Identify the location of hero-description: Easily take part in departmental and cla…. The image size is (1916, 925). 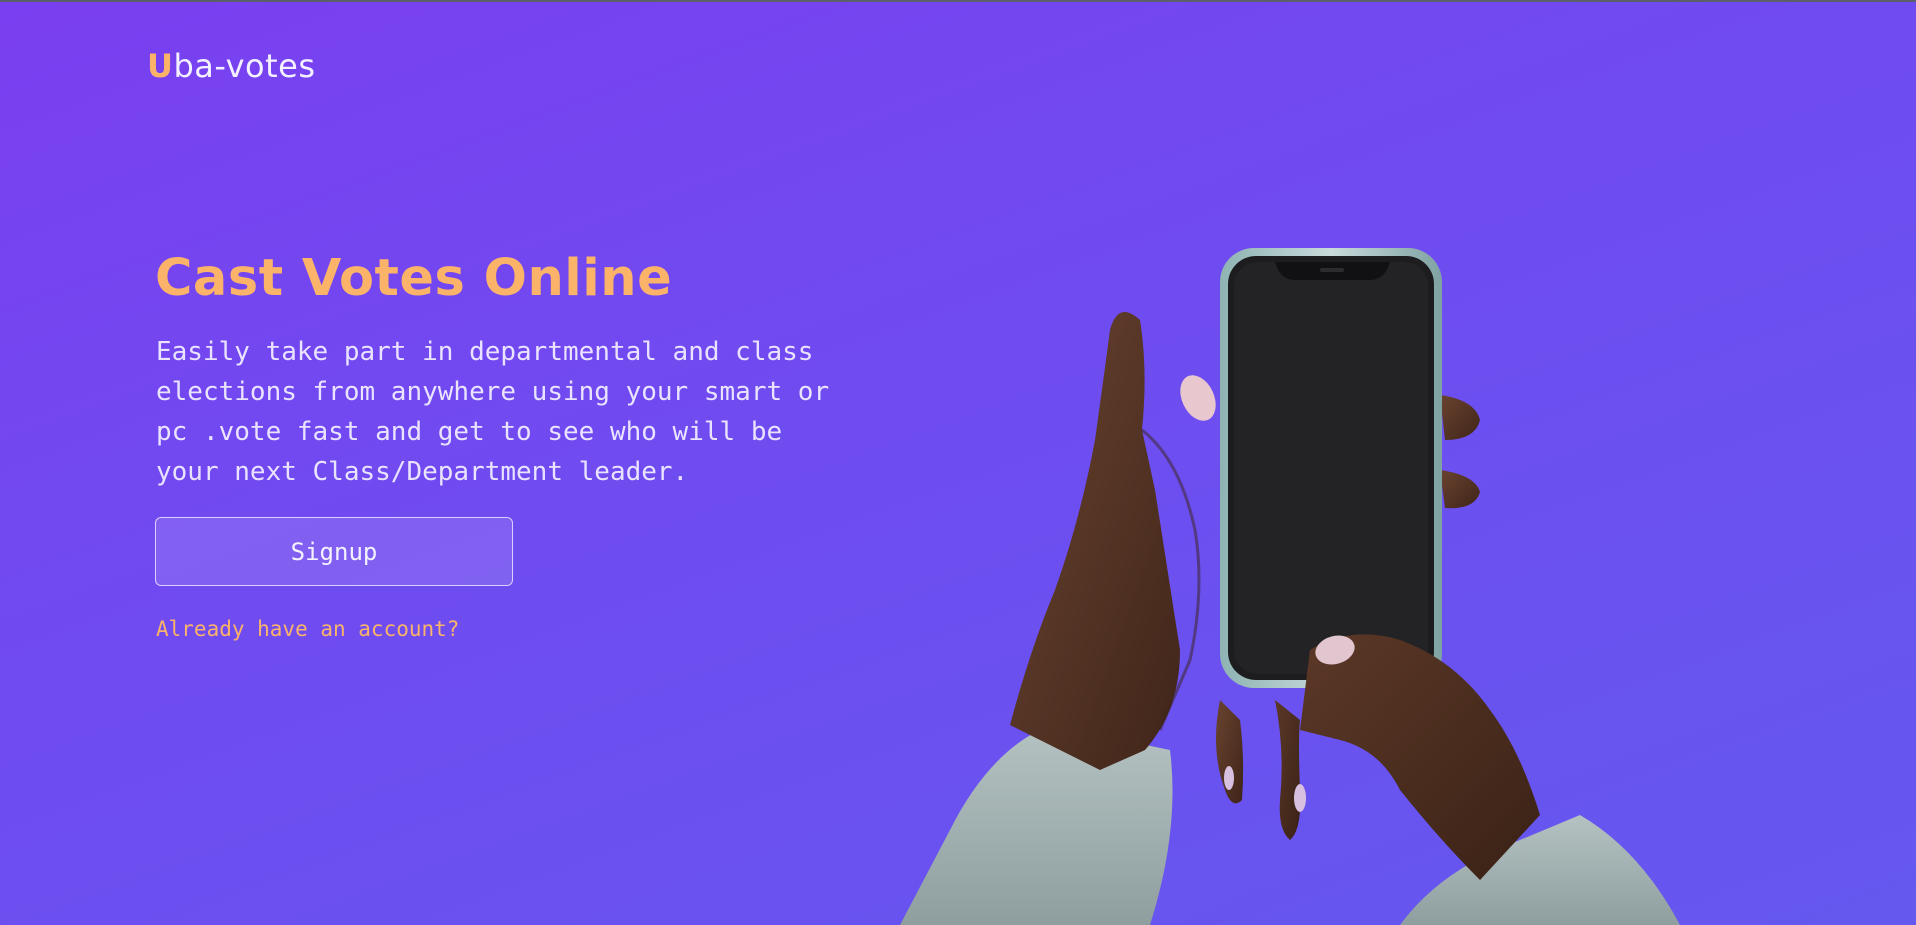
(493, 412).